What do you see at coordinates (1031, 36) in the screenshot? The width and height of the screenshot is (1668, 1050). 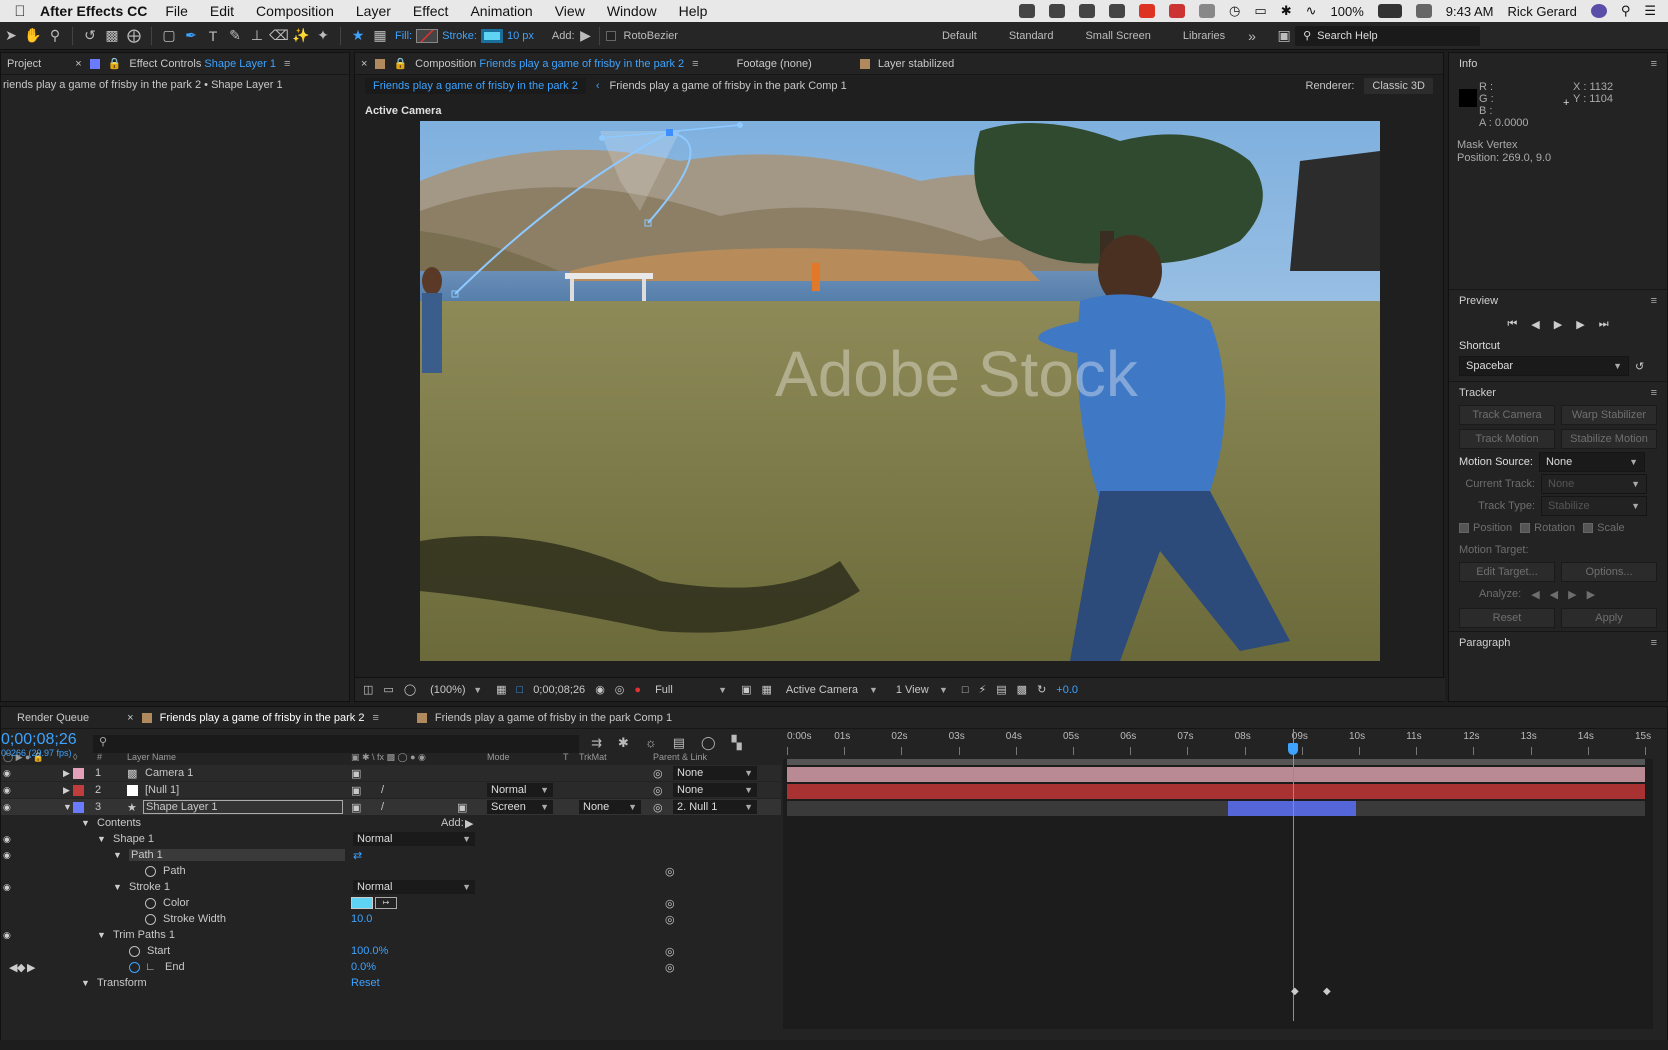 I see `workspace-standard: Standard` at bounding box center [1031, 36].